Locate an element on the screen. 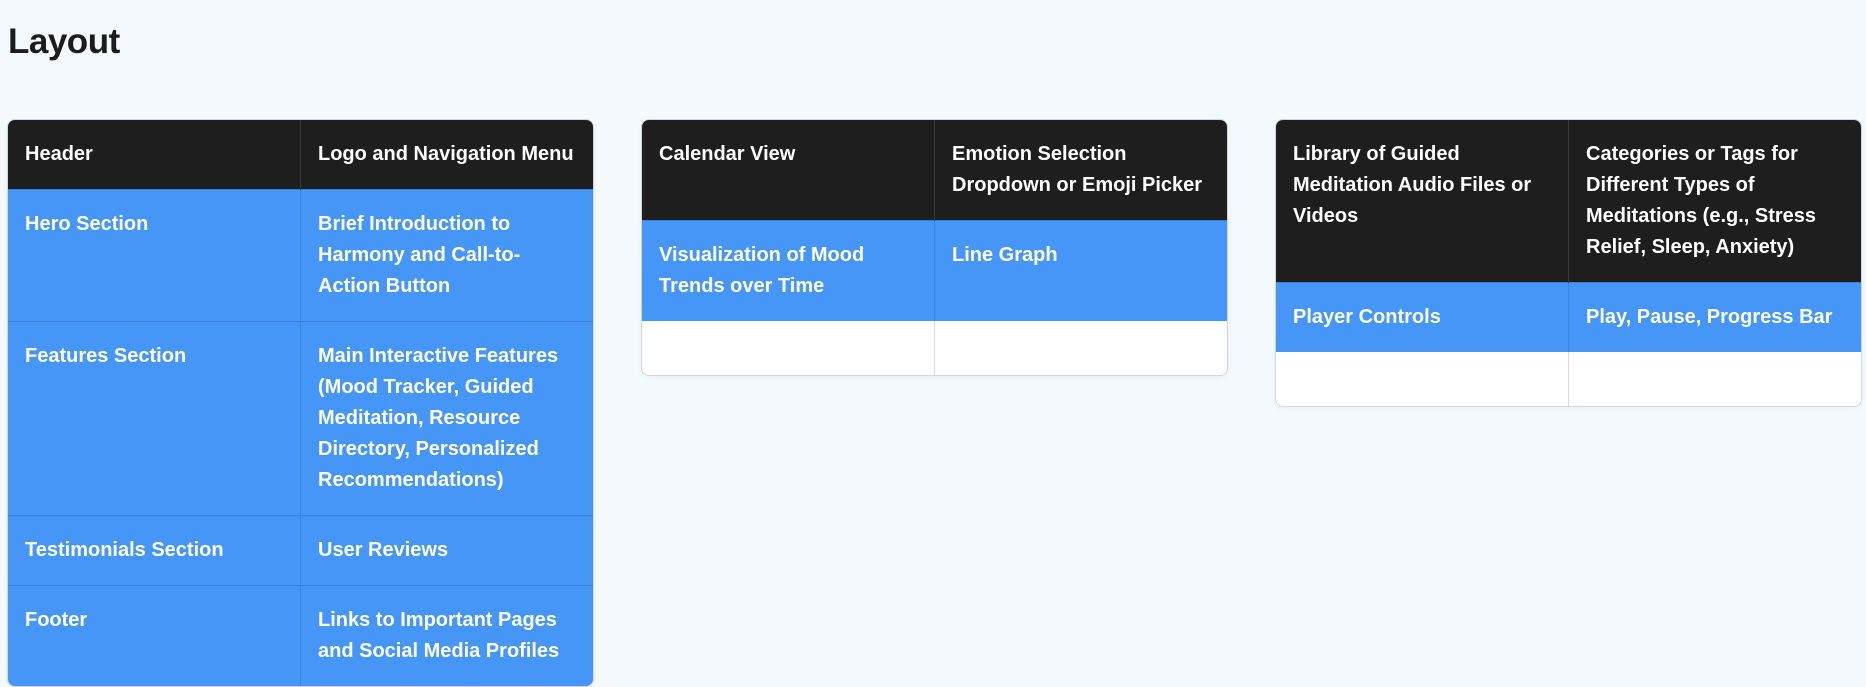  table-cell: Features Section is located at coordinates (154, 418).